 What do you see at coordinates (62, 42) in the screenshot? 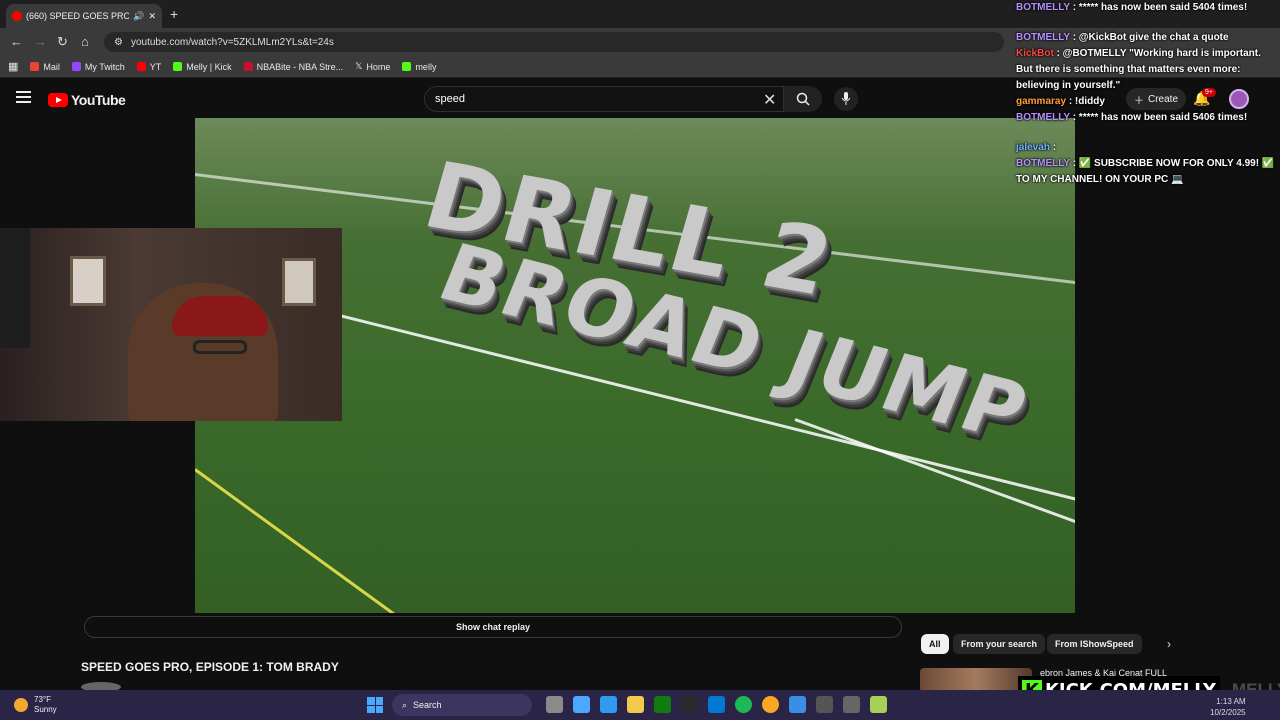
I see `reload-icon: ↻` at bounding box center [62, 42].